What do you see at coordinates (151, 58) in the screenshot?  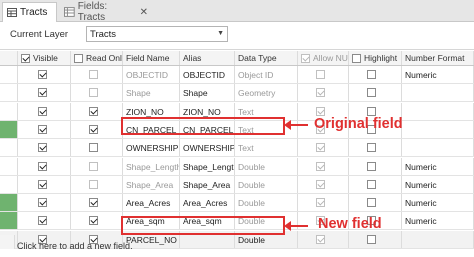 I see `header-field-name: Field Name` at bounding box center [151, 58].